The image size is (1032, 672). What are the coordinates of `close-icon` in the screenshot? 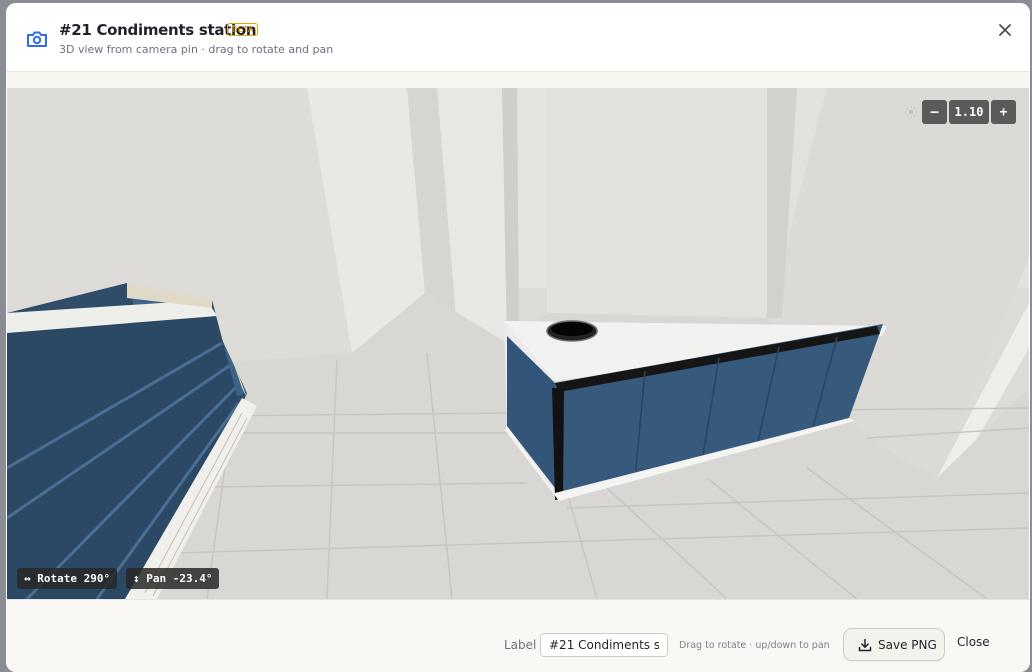 It's located at (1005, 30).